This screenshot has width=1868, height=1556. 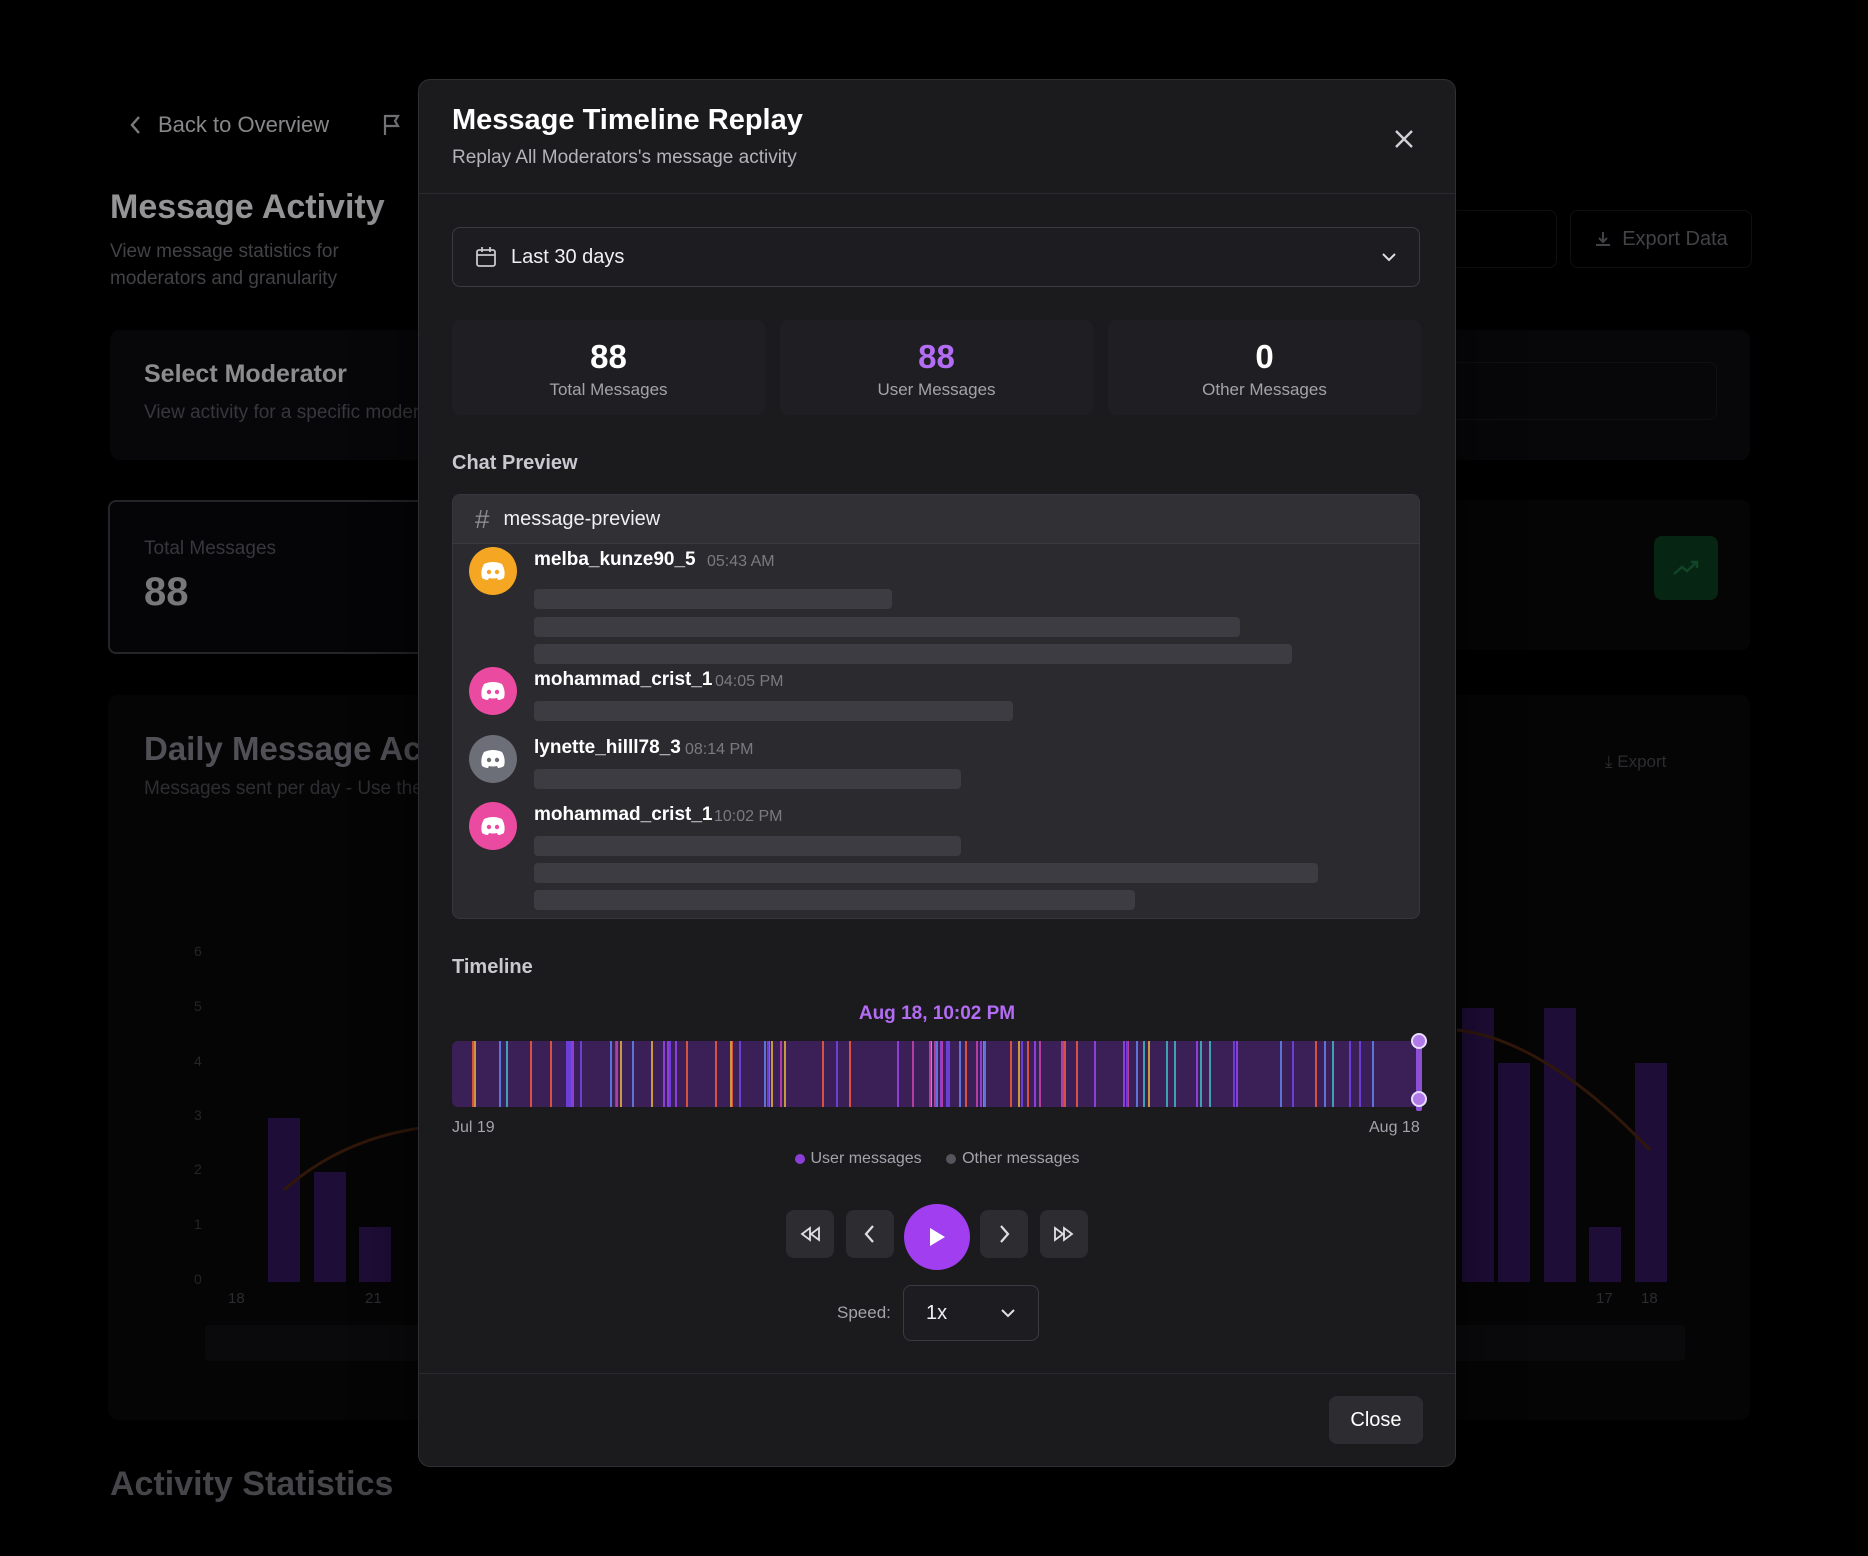 What do you see at coordinates (608, 367) in the screenshot?
I see `stat-total-messages: 88 Total Messages` at bounding box center [608, 367].